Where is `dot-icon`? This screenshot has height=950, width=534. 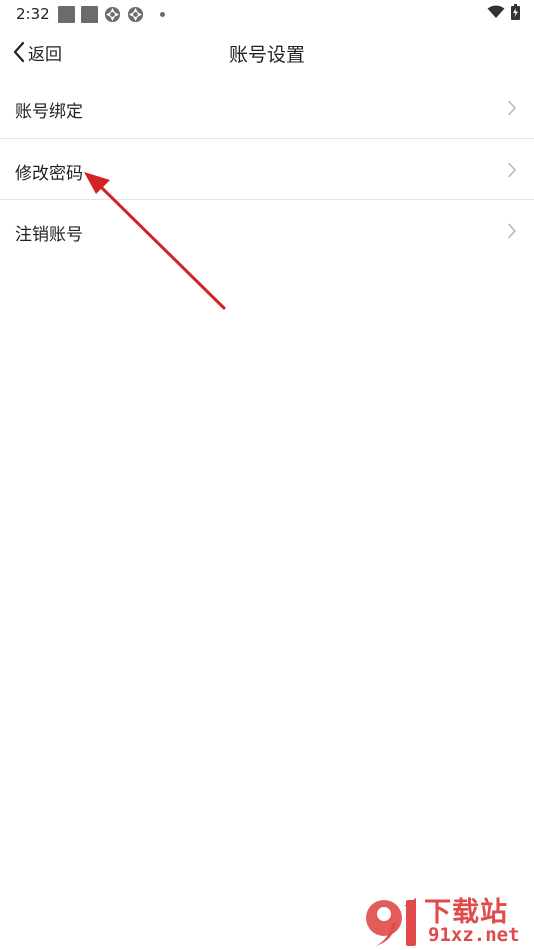 dot-icon is located at coordinates (162, 14).